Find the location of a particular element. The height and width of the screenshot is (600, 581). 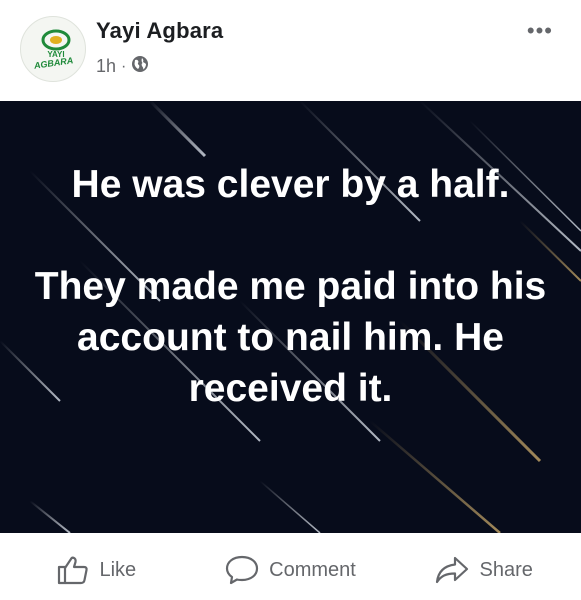

comment-button: Comment is located at coordinates (291, 570).